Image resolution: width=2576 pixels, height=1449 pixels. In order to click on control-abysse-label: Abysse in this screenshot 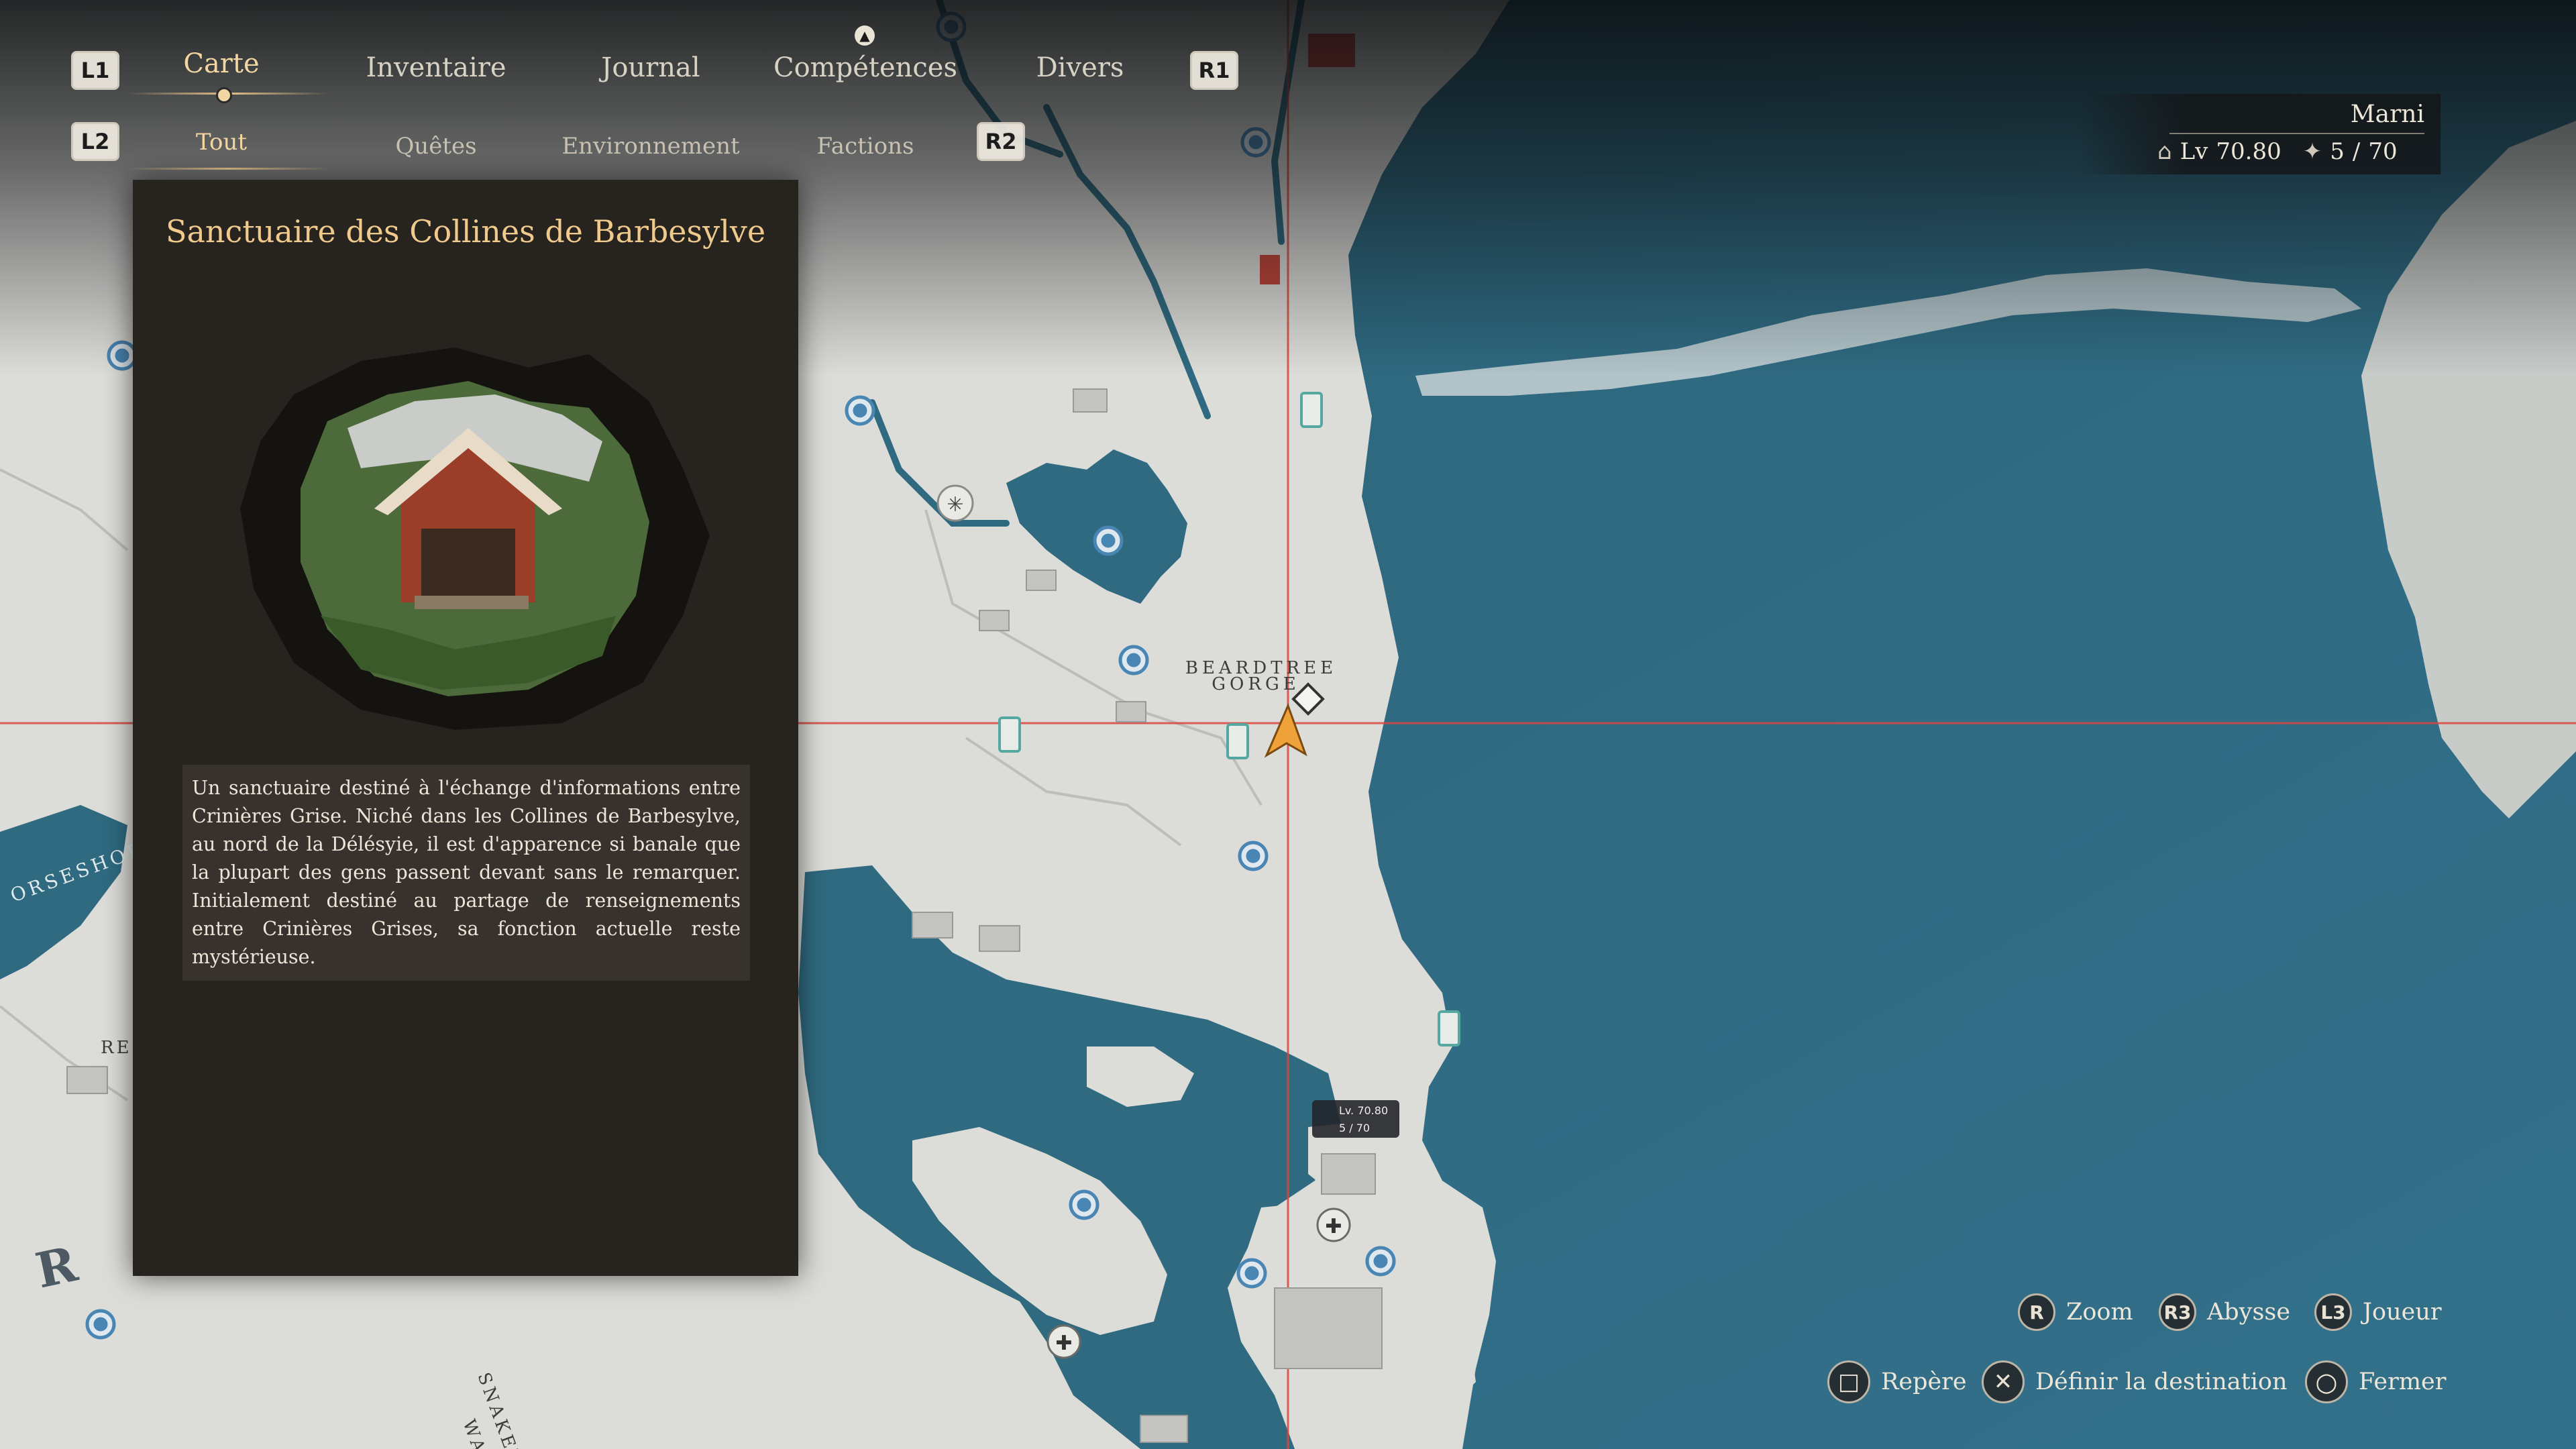, I will do `click(2249, 1312)`.